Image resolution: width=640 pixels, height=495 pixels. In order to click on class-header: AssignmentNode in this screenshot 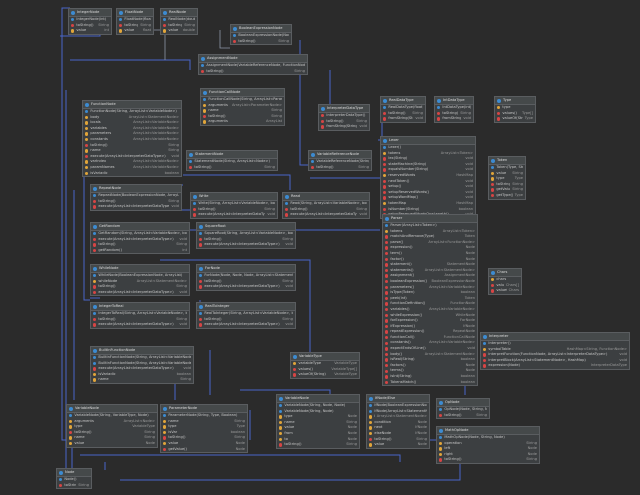, I will do `click(253, 59)`.